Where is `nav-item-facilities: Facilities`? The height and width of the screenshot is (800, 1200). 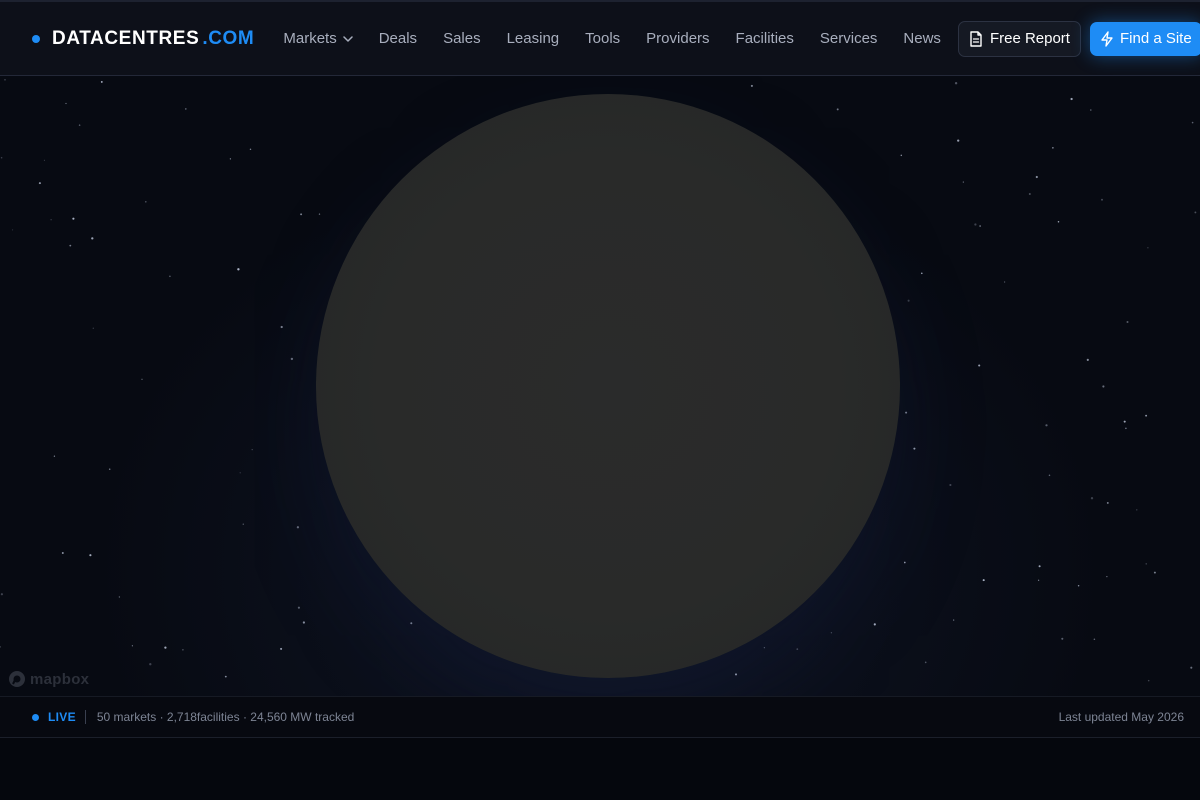 nav-item-facilities: Facilities is located at coordinates (765, 38).